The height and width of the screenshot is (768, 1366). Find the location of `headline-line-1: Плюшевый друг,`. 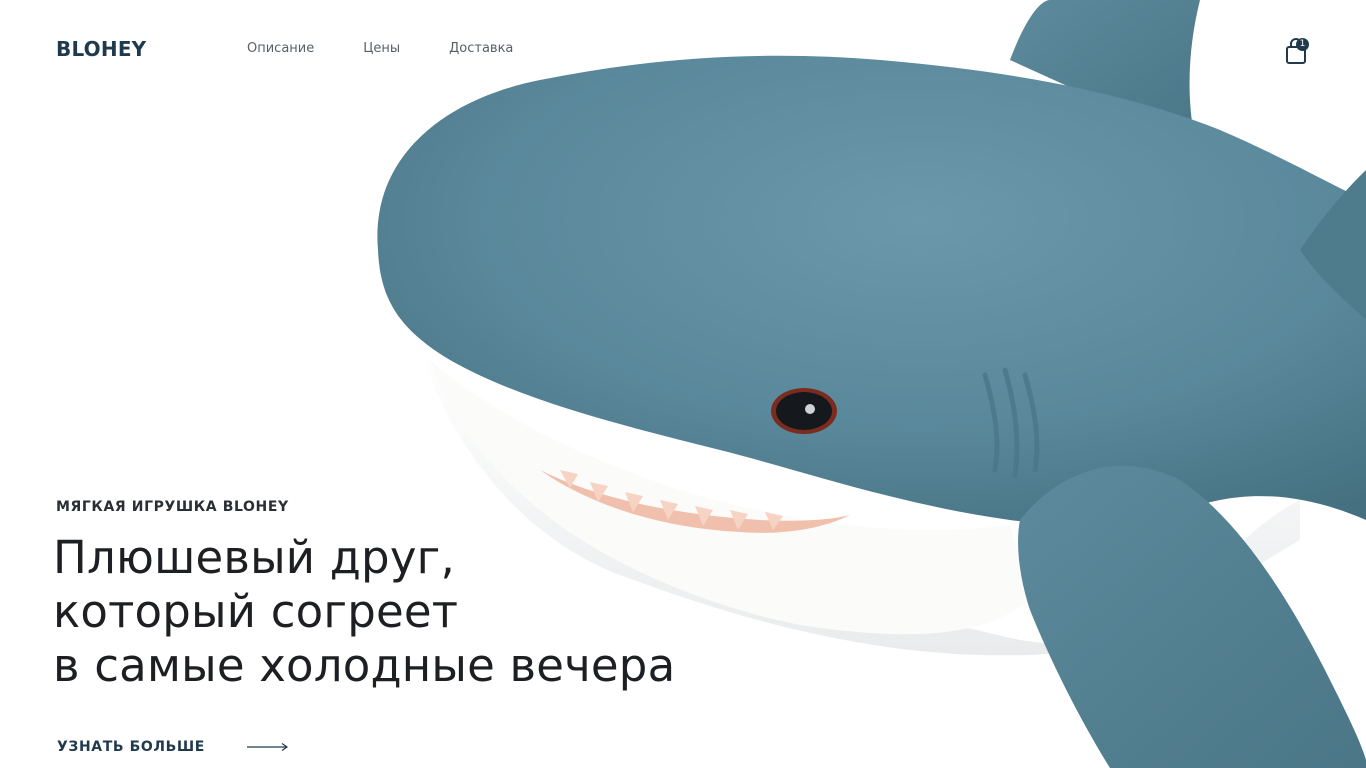

headline-line-1: Плюшевый друг, is located at coordinates (254, 557).